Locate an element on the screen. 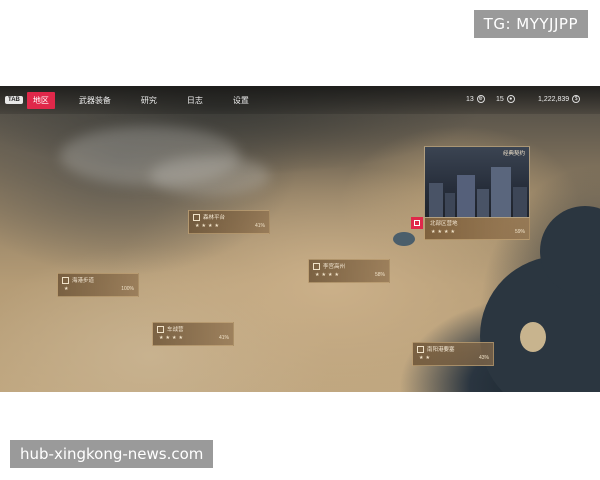  money-icon: $ is located at coordinates (576, 99).